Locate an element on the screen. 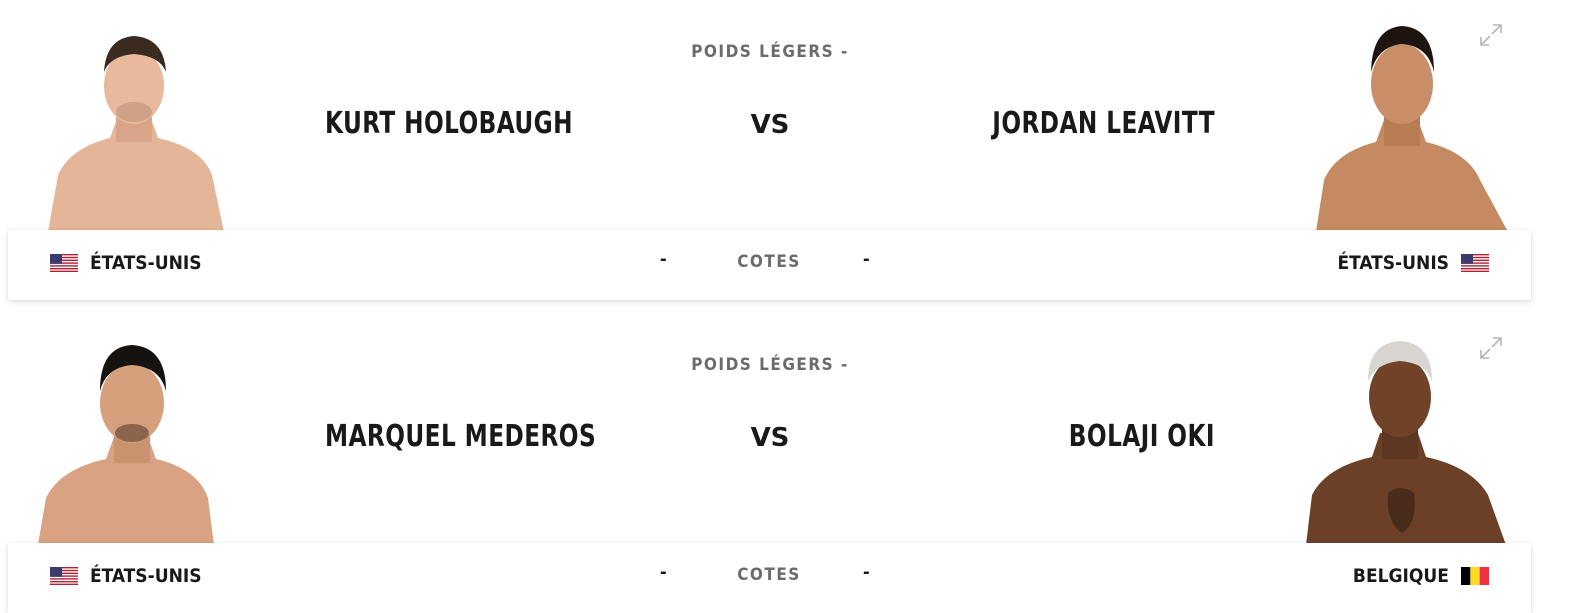 The image size is (1570, 613). fighter-country-blue: BELGIQUE is located at coordinates (1421, 576).